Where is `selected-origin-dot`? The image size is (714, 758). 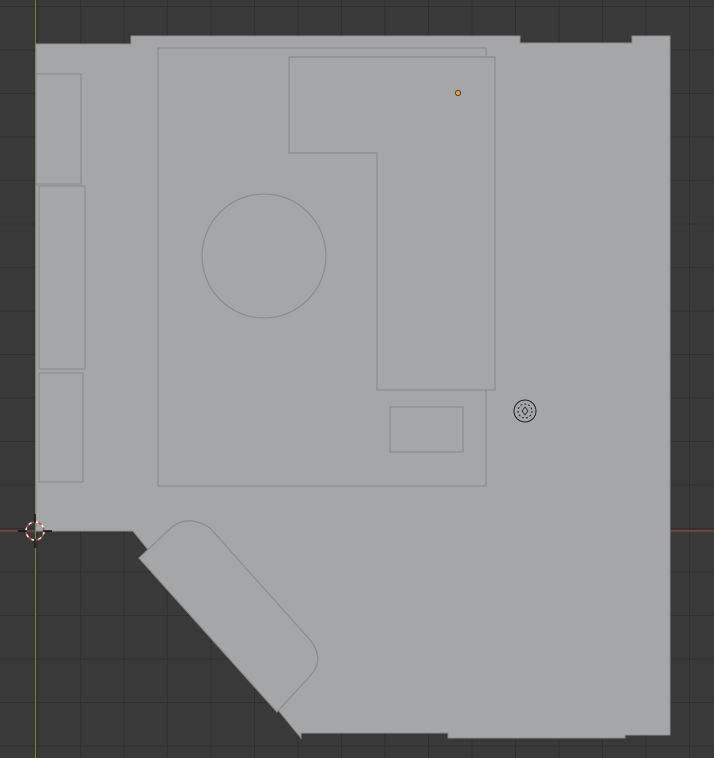 selected-origin-dot is located at coordinates (457, 93).